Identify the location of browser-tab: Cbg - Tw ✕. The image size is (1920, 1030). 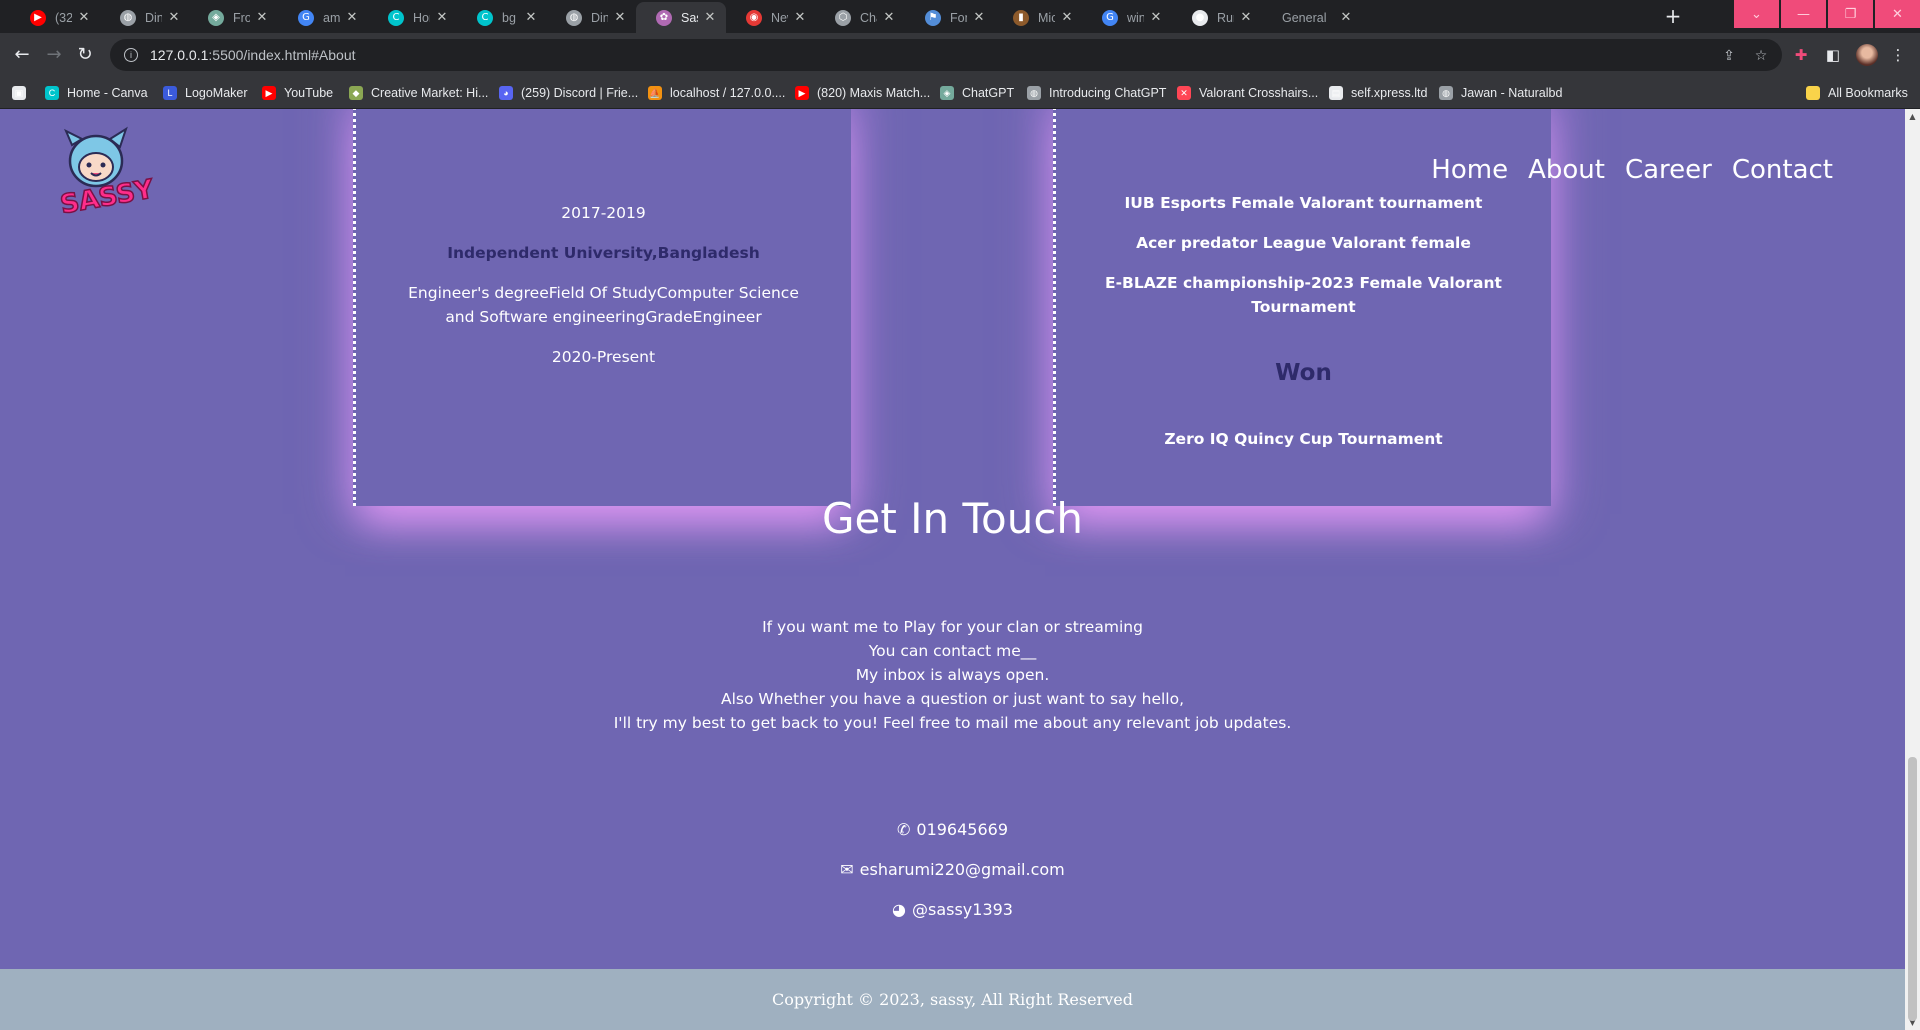
(502, 17).